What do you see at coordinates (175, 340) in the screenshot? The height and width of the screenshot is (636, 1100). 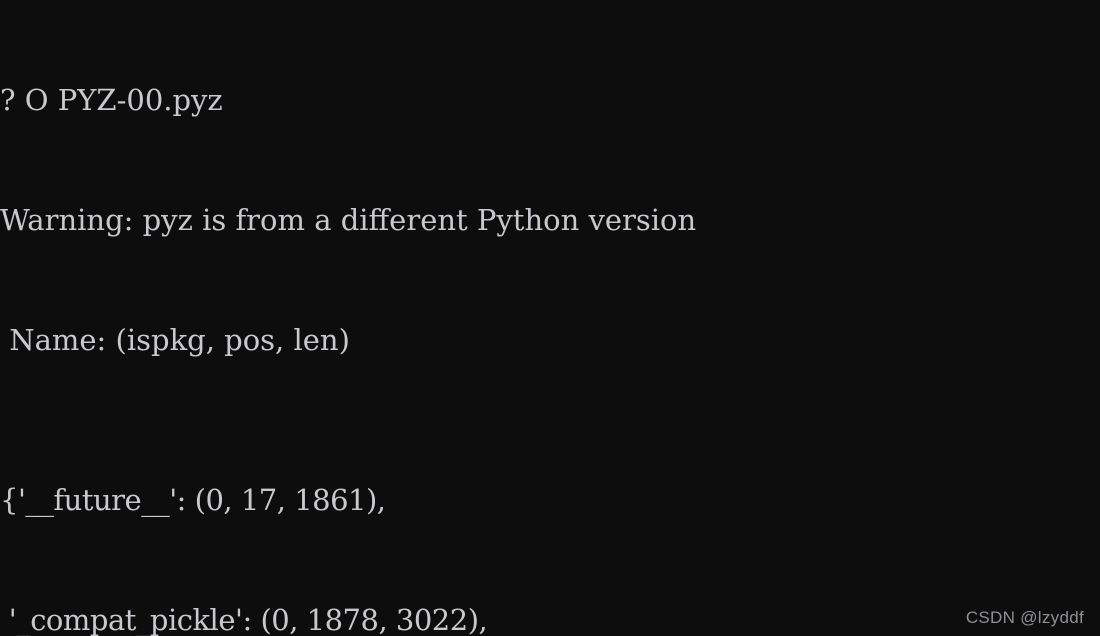 I see `column-header-line: Name: (ispkg, pos, len)` at bounding box center [175, 340].